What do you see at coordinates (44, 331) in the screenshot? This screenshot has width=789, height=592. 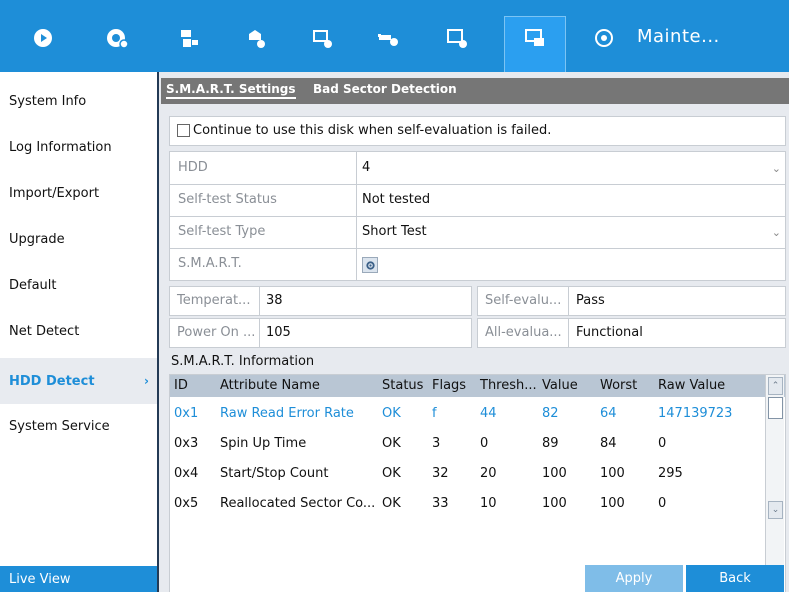 I see `sidebar-item-label: Net Detect` at bounding box center [44, 331].